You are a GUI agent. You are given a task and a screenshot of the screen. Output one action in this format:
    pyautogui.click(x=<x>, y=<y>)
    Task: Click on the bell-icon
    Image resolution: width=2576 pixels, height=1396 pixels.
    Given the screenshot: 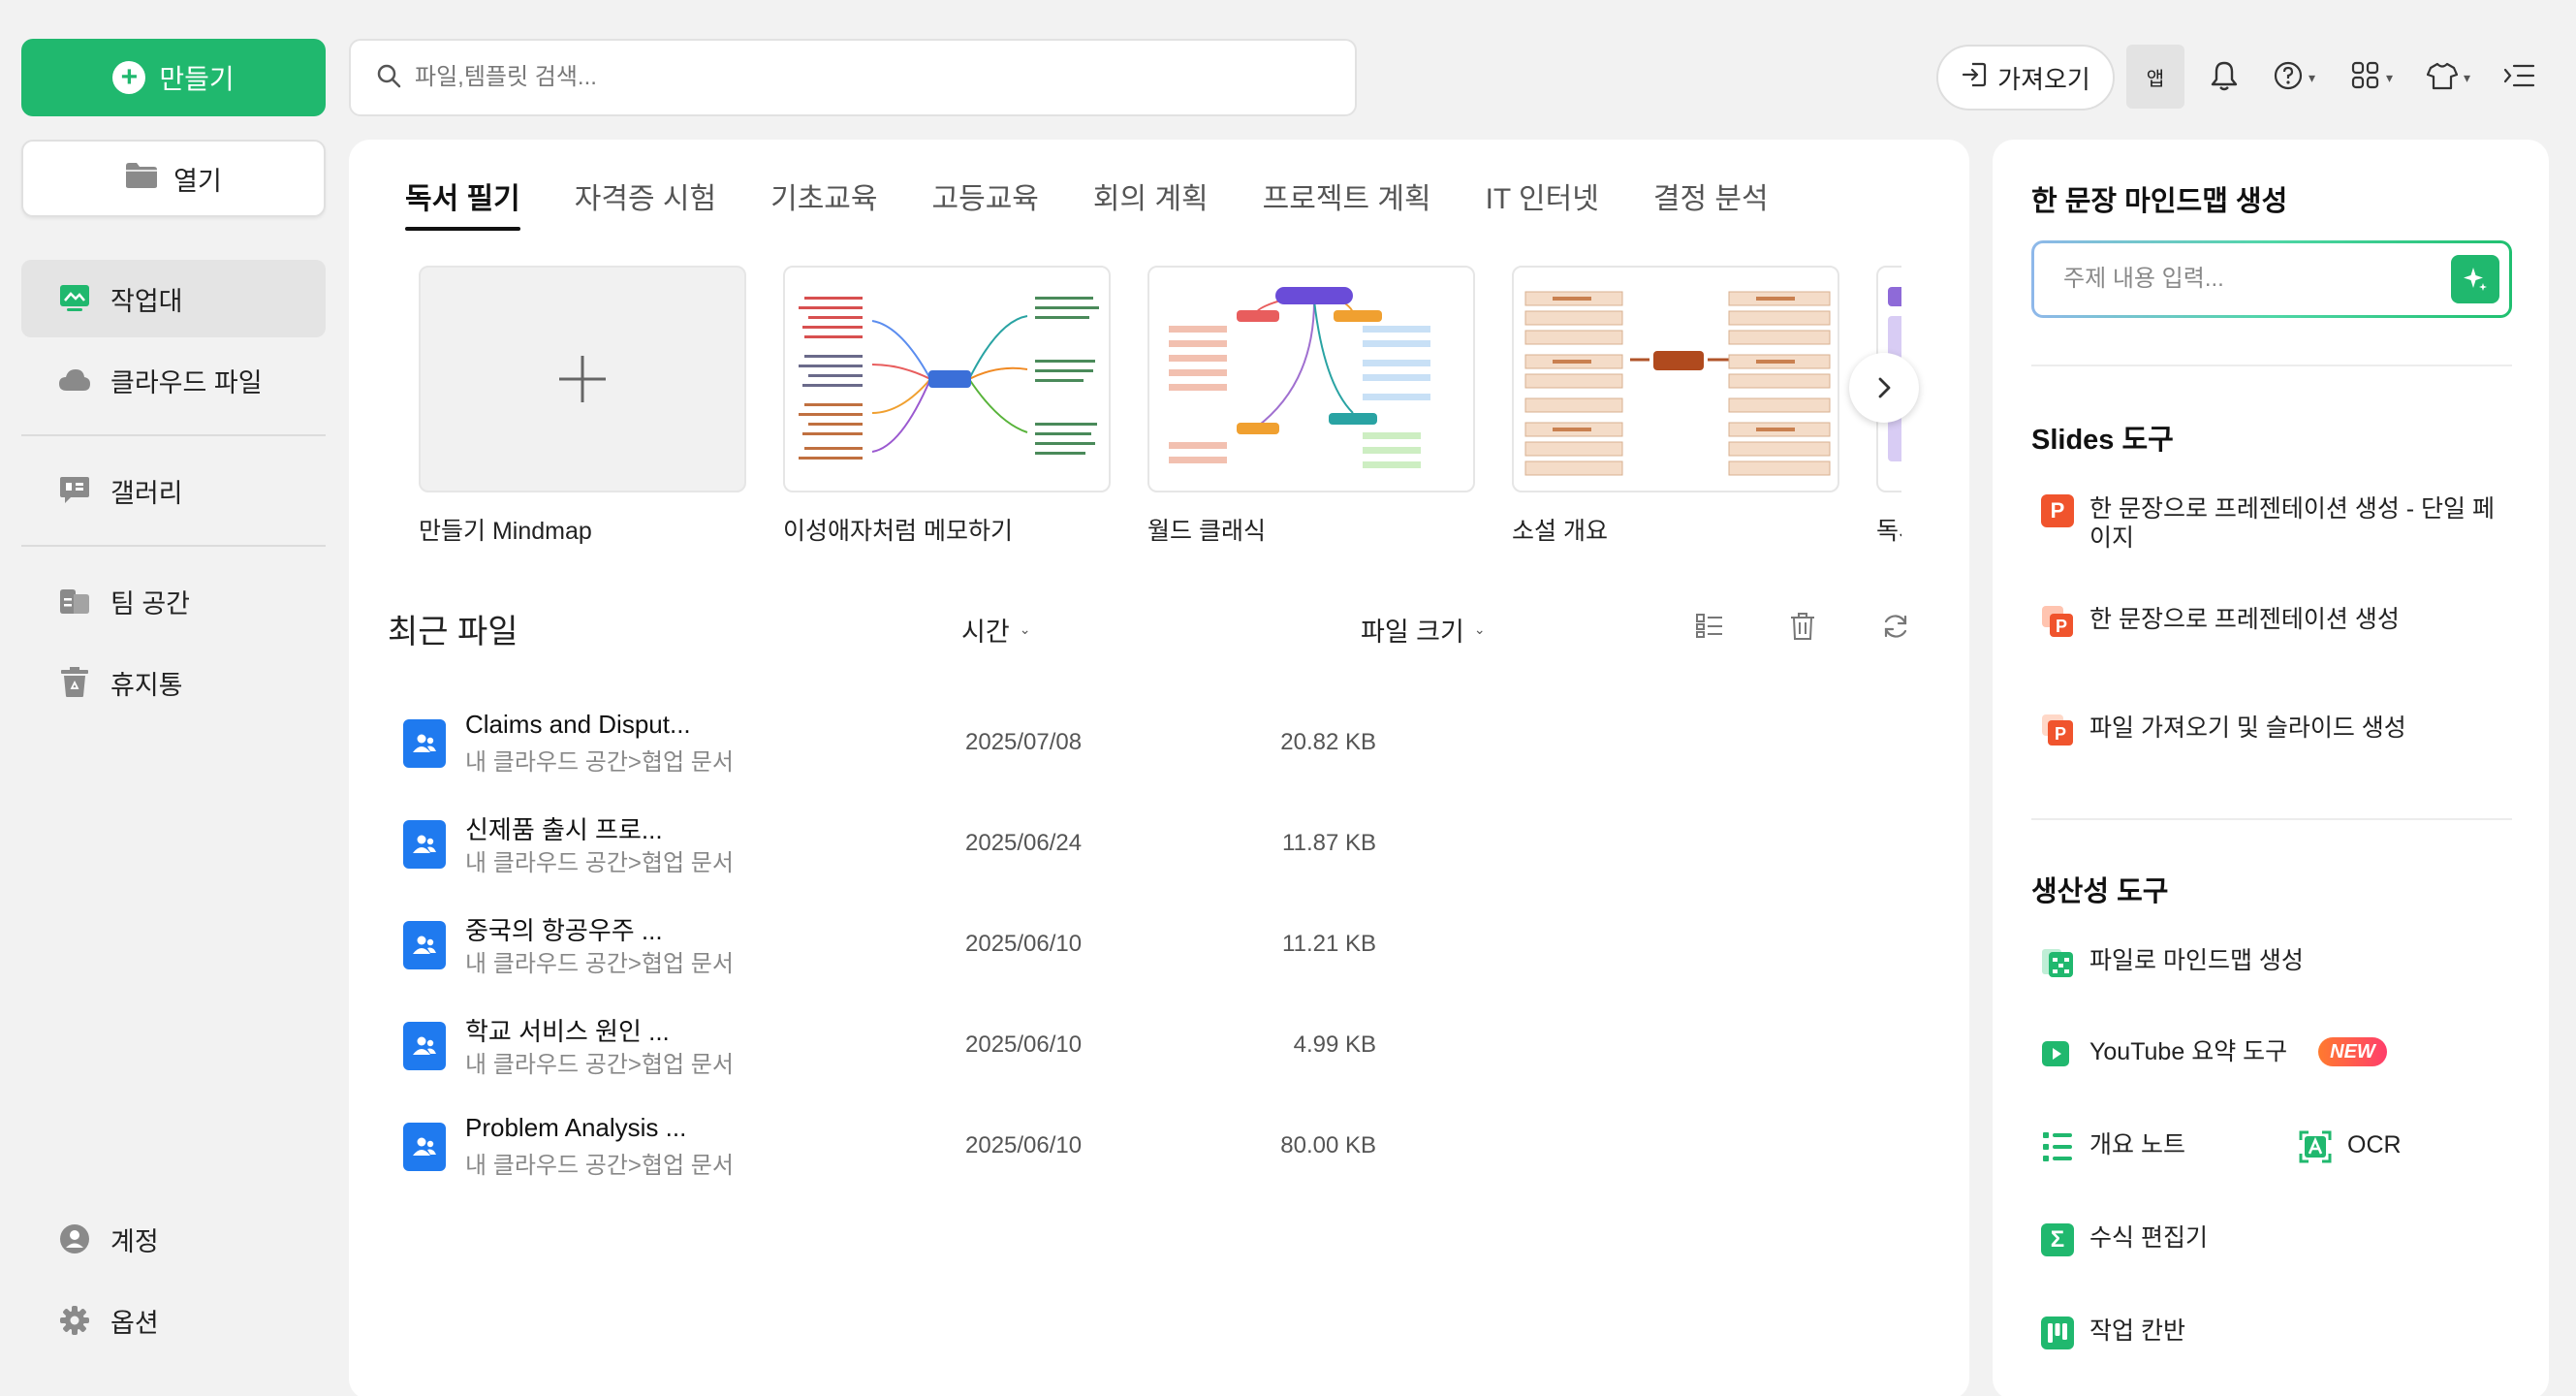 What is the action you would take?
    pyautogui.click(x=2224, y=78)
    